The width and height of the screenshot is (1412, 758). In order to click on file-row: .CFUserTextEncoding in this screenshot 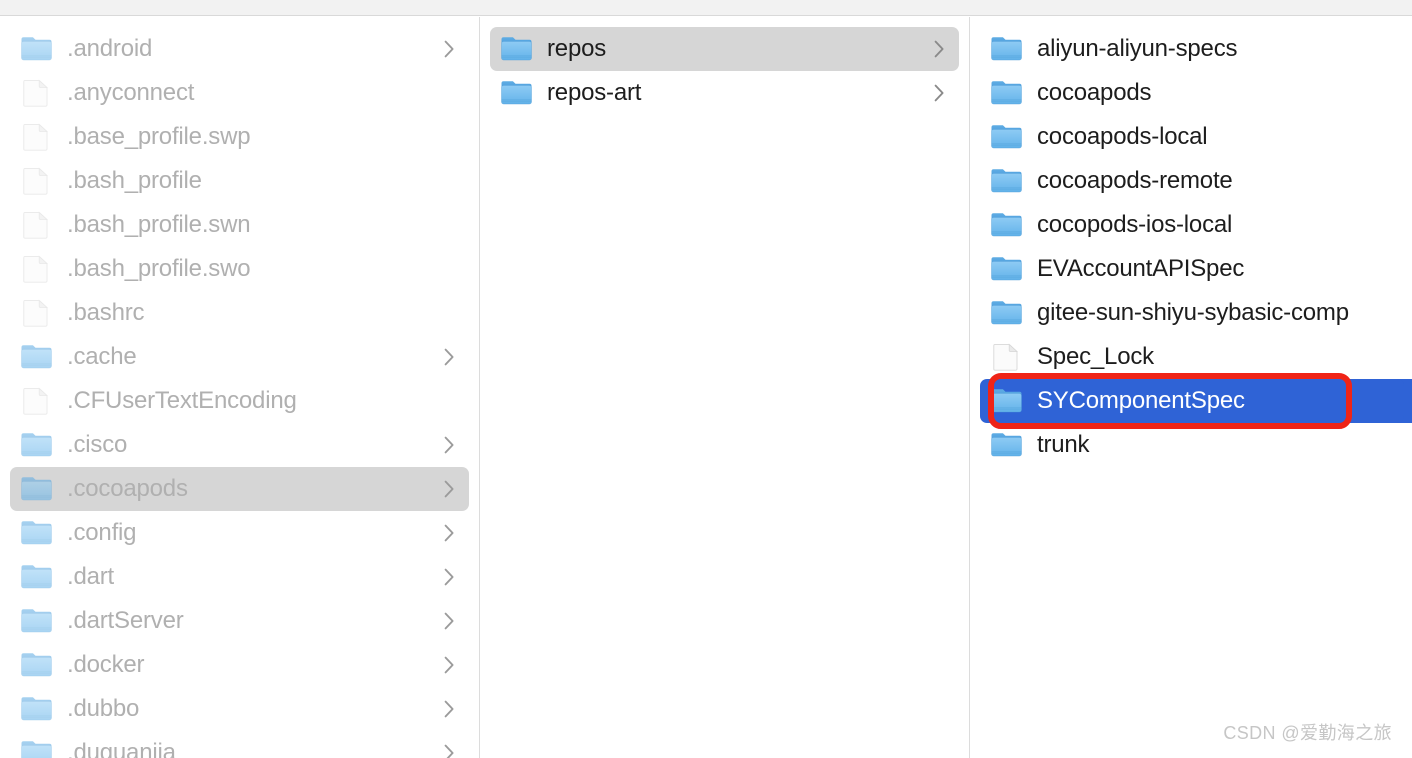, I will do `click(239, 401)`.